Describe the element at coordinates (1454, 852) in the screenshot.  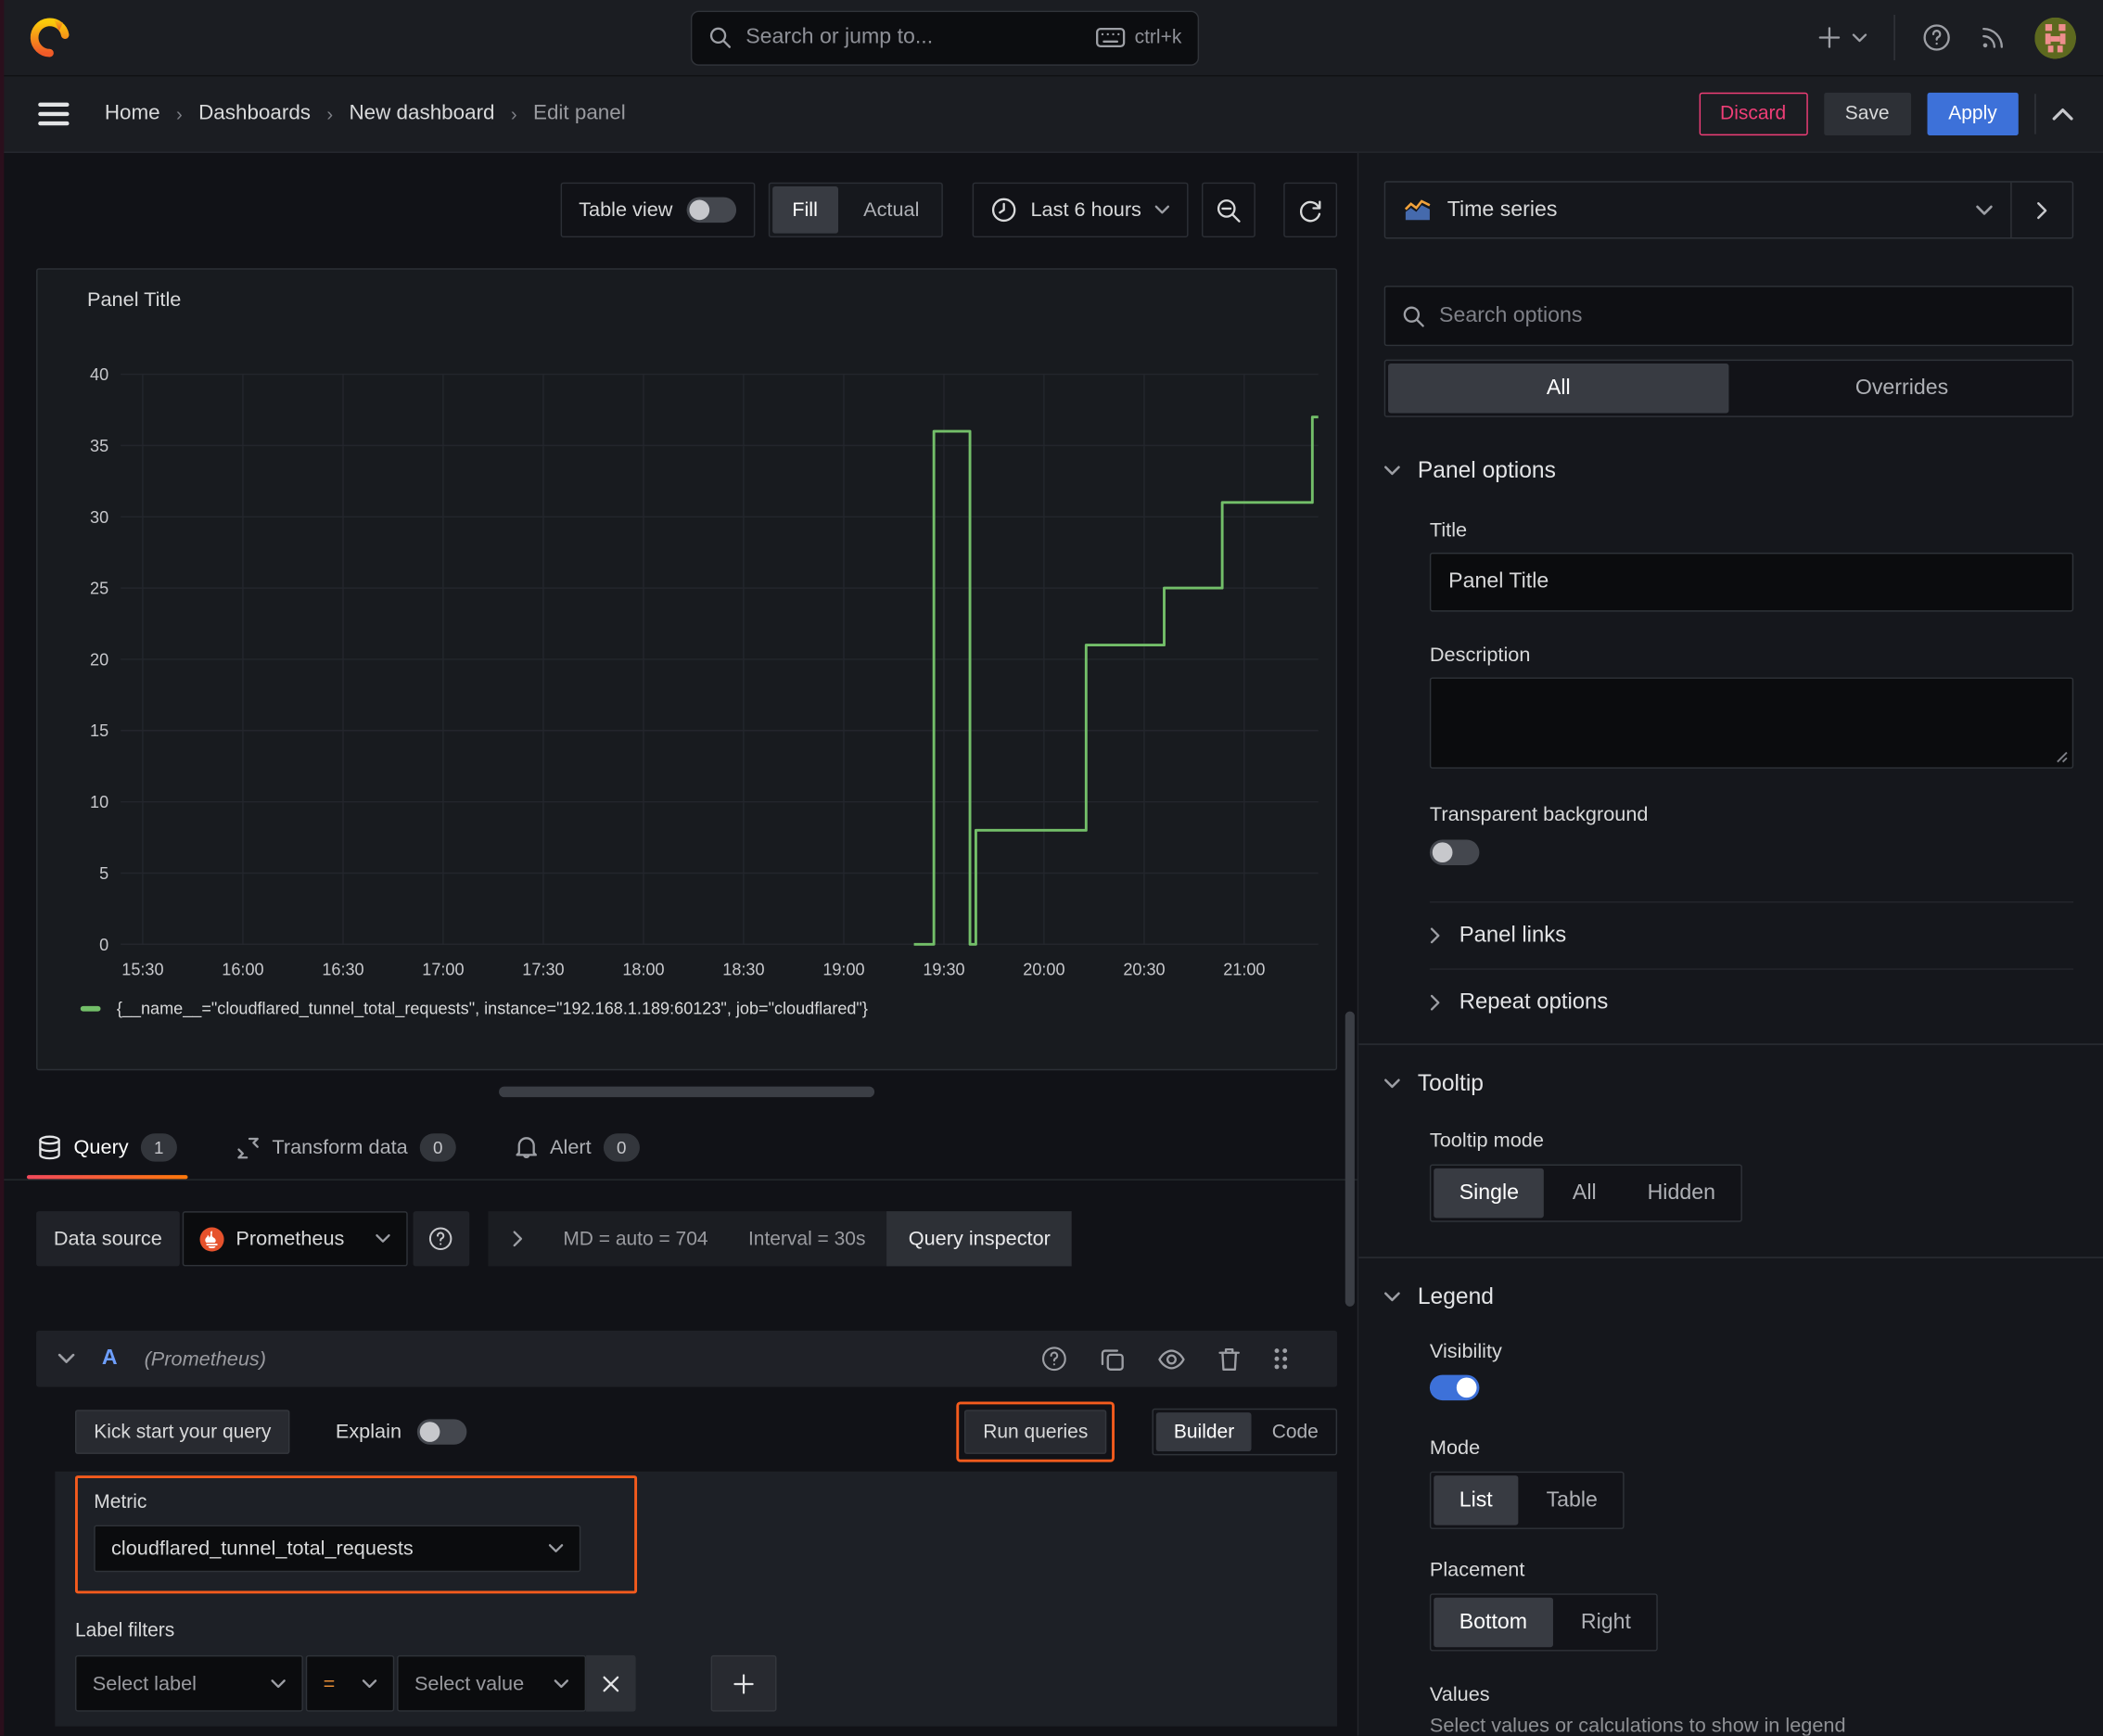
I see `transparent-bg-toggle` at that location.